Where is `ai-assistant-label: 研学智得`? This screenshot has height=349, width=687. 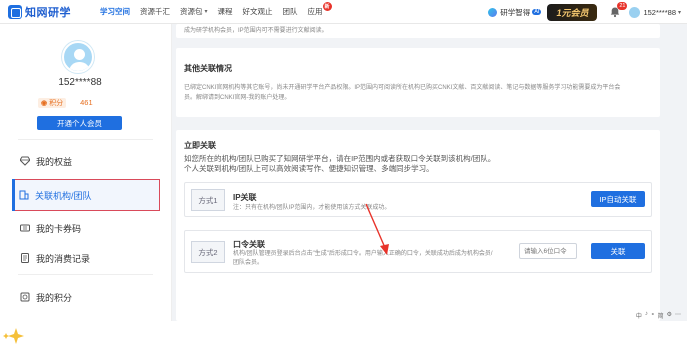
ai-assistant-label: 研学智得 is located at coordinates (515, 12).